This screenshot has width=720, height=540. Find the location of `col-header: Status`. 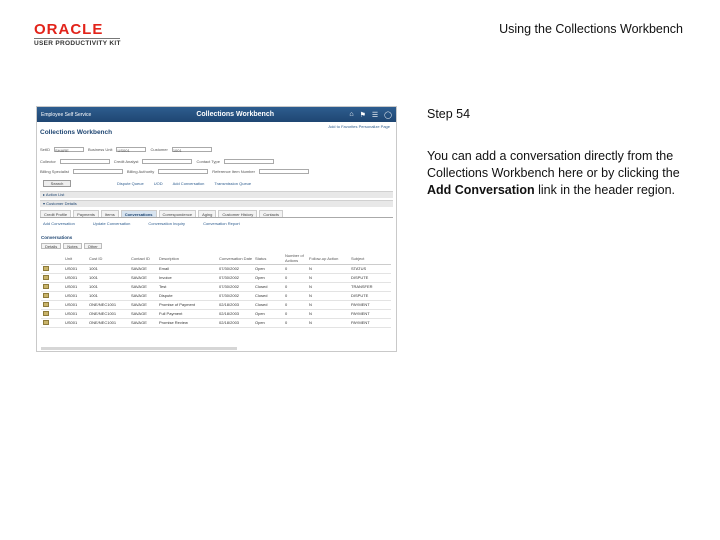

col-header: Status is located at coordinates (268, 259).